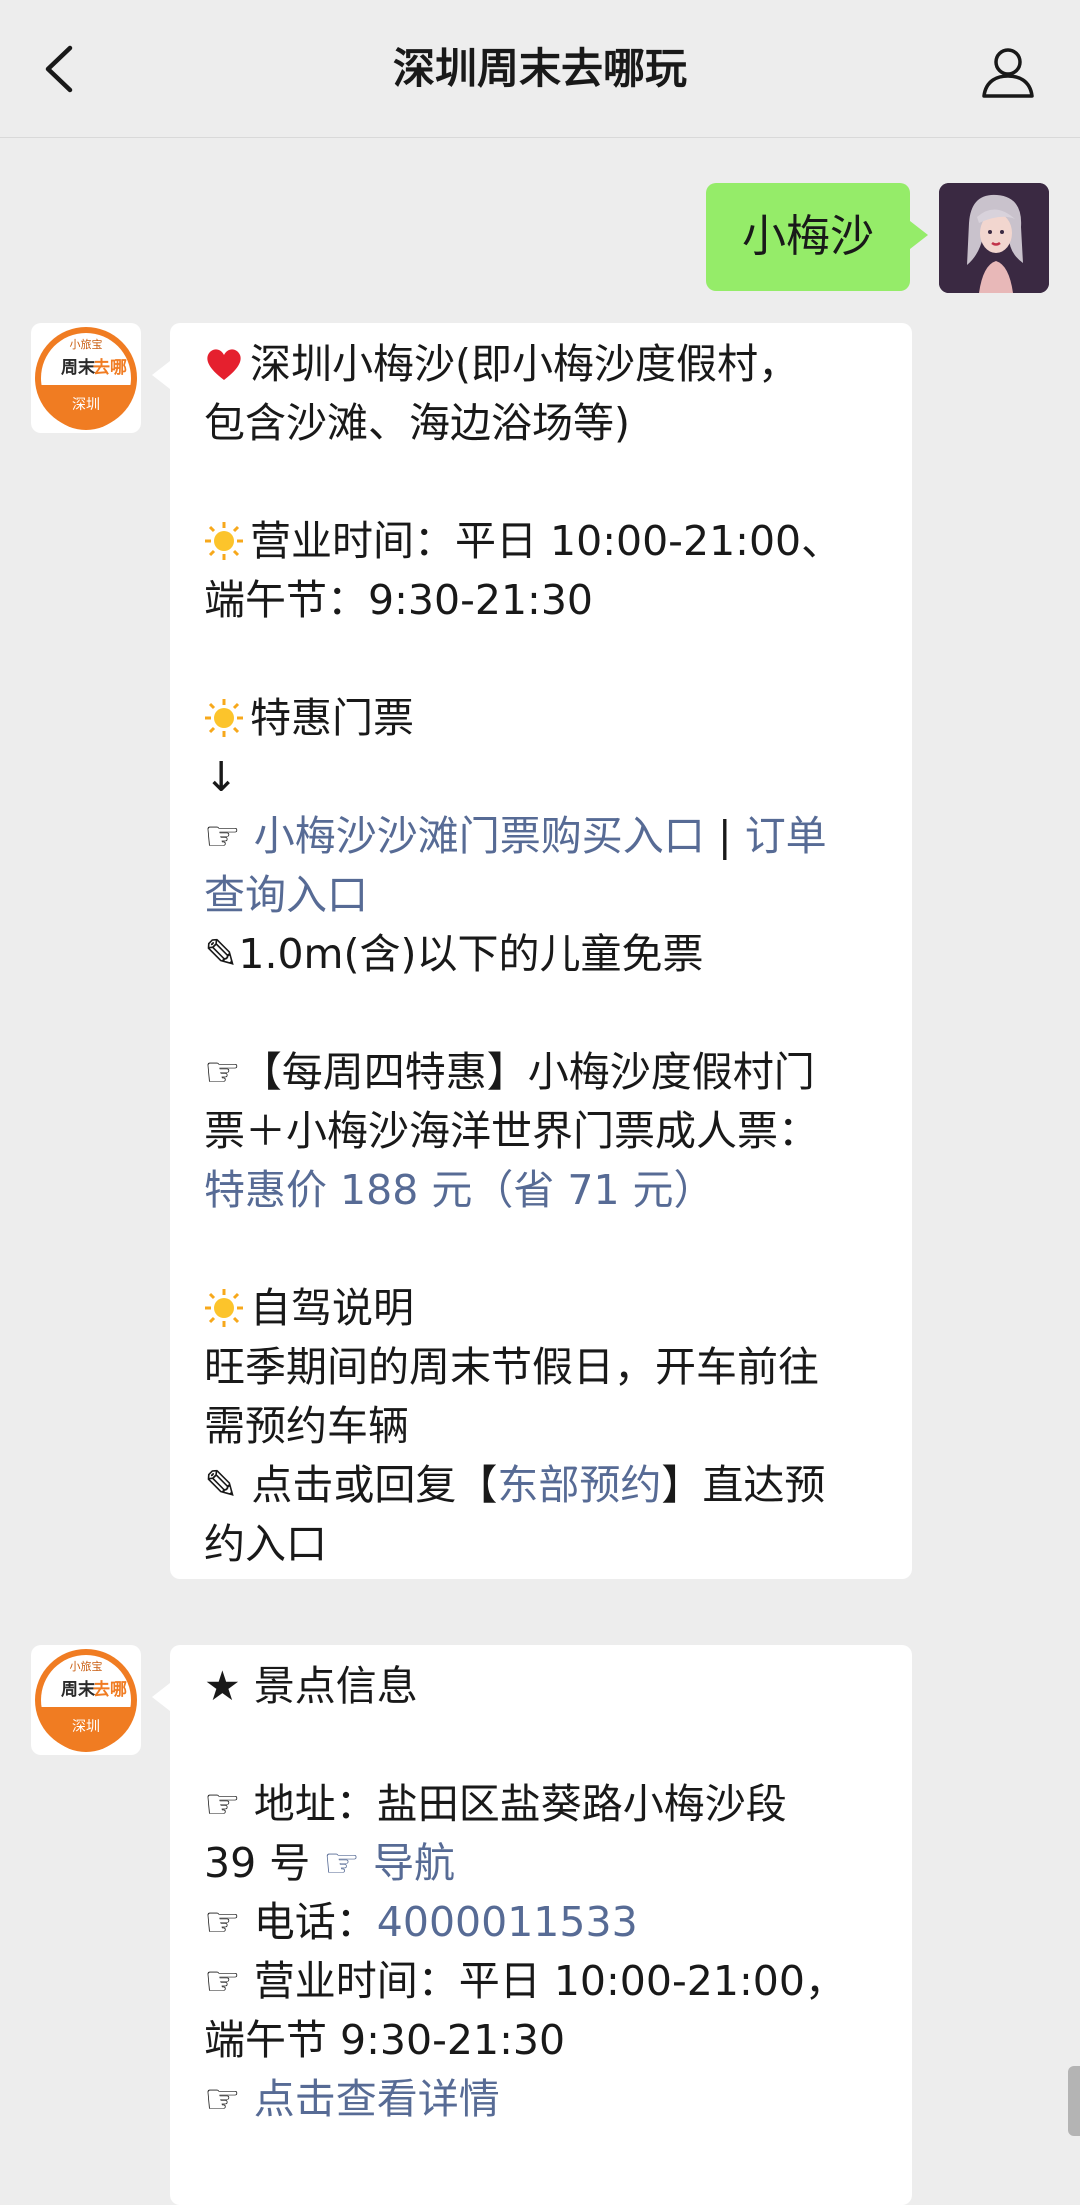 The image size is (1080, 2205). I want to click on special-price-link: 特惠价 188 元（省 71 元）, so click(459, 1190).